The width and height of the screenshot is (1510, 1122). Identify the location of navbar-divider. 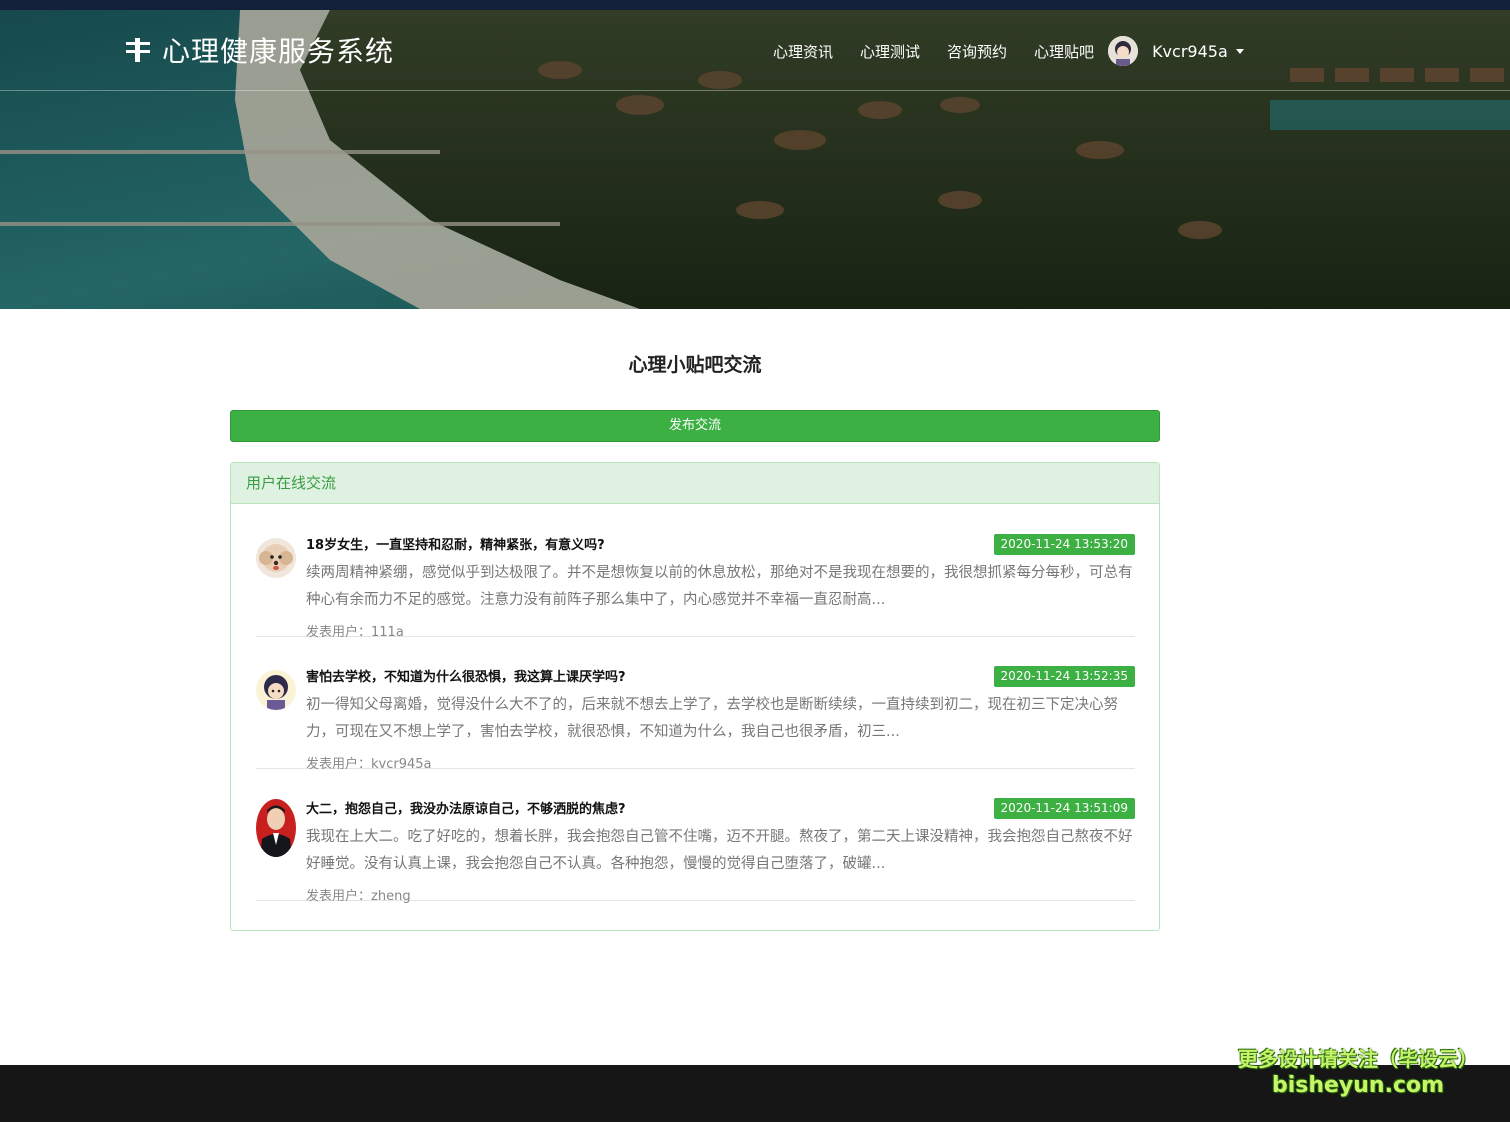
(755, 90).